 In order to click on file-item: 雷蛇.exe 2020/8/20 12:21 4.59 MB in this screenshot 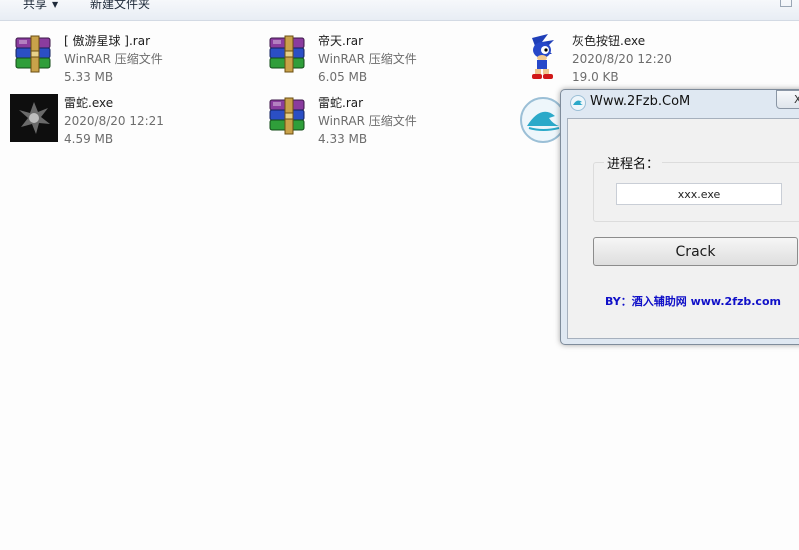, I will do `click(130, 123)`.